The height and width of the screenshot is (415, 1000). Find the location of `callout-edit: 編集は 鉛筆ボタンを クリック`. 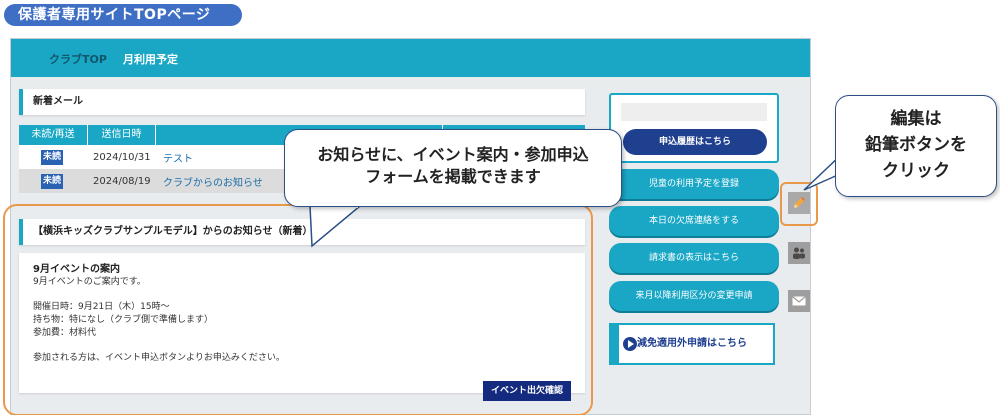

callout-edit: 編集は 鉛筆ボタンを クリック is located at coordinates (916, 146).